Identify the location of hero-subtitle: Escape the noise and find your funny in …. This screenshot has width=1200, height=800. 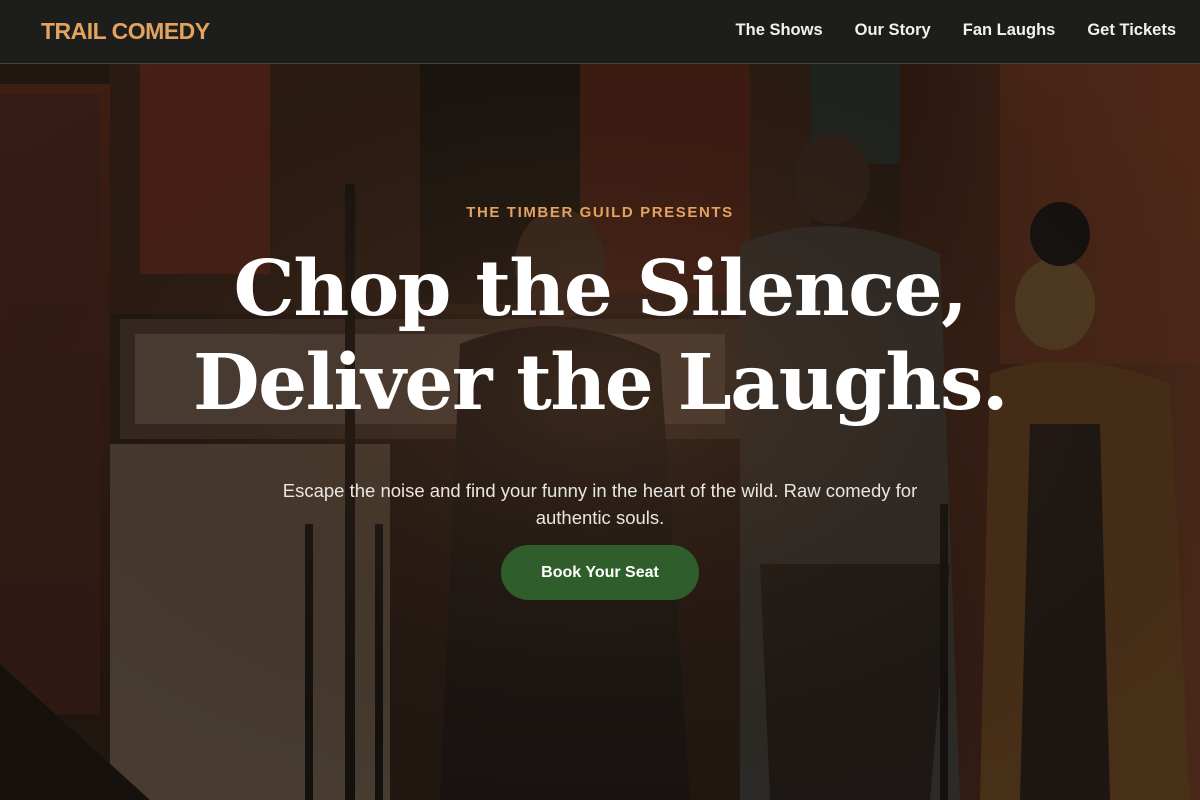
(600, 503).